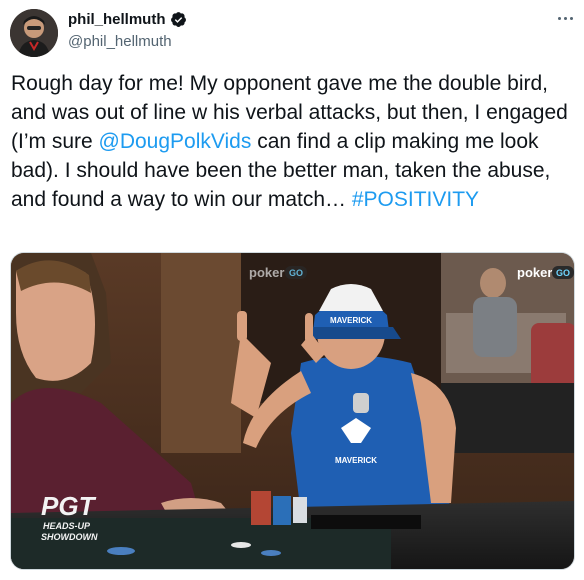  I want to click on author-display-name: phil_hellmuth, so click(117, 19).